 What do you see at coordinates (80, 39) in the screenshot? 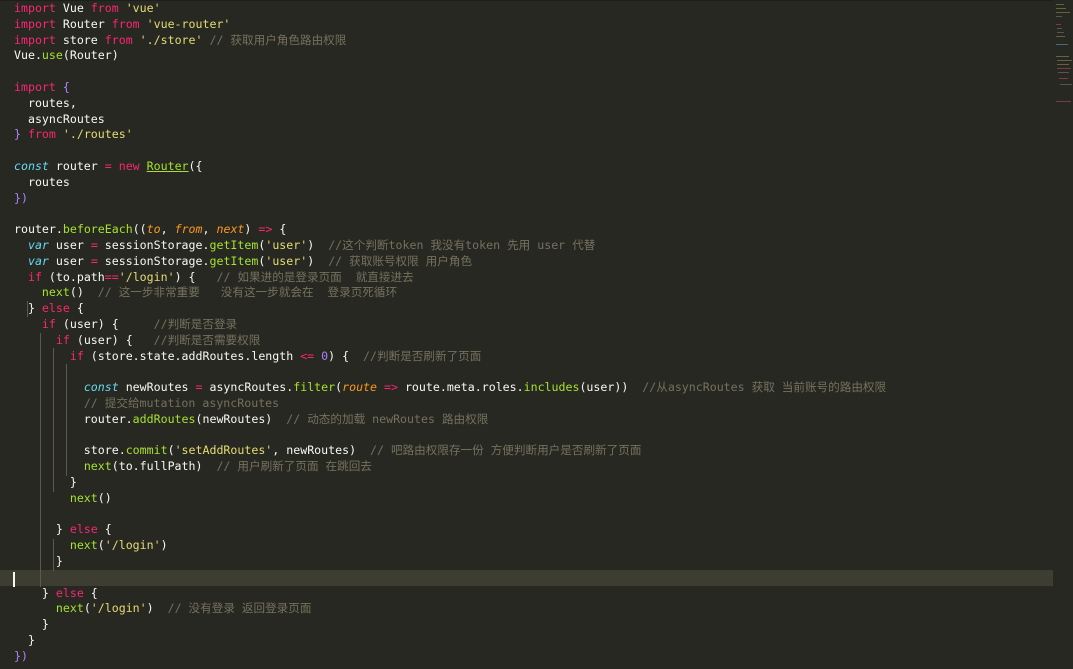
I see `code-token: store` at bounding box center [80, 39].